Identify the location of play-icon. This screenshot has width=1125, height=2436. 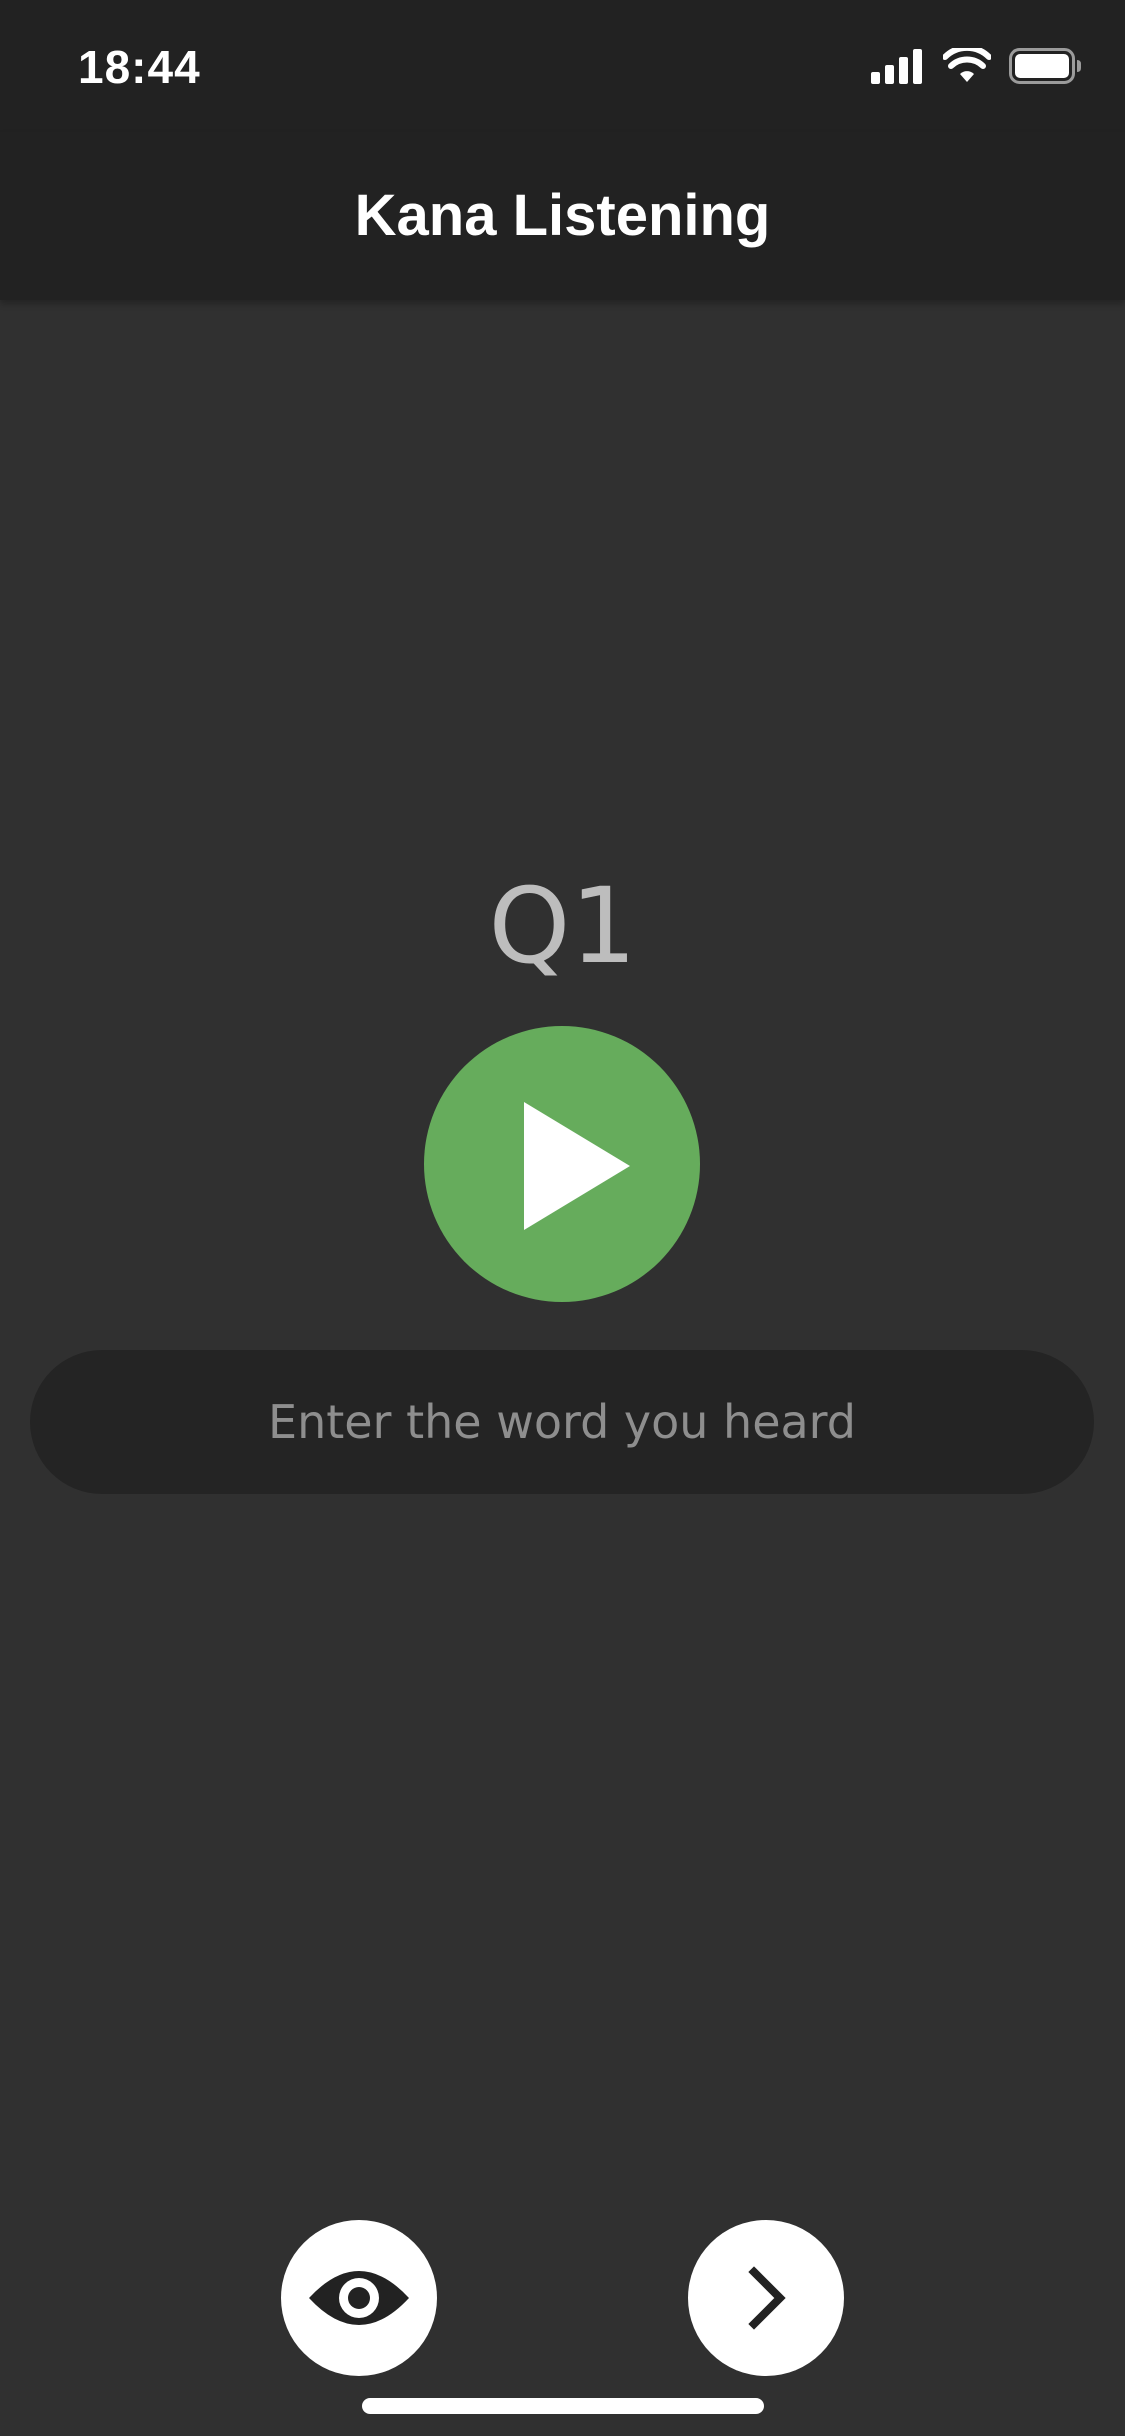
(577, 1166).